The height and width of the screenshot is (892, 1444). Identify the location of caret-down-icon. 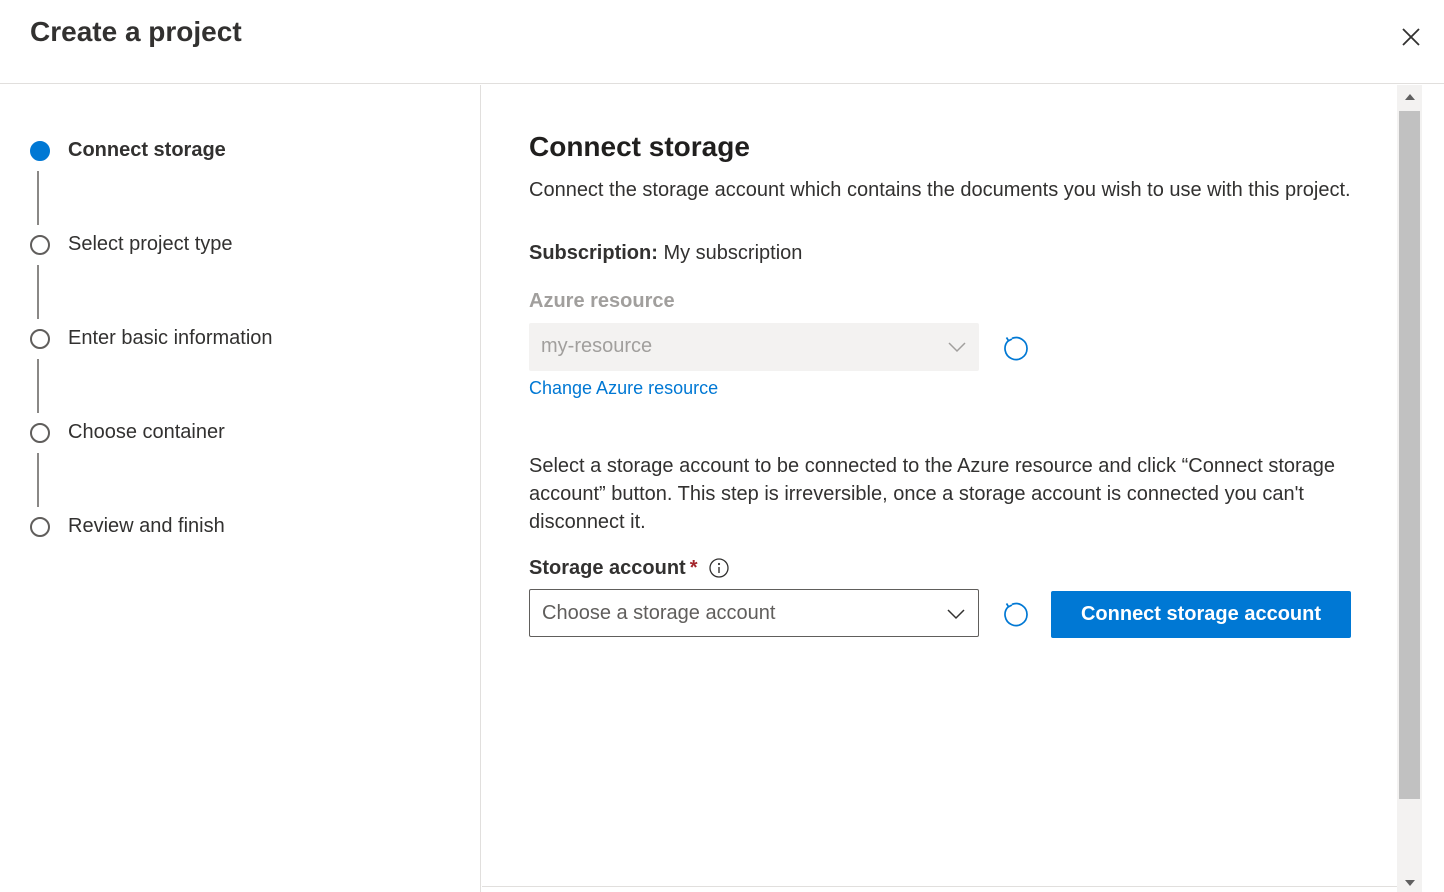
(1409, 883).